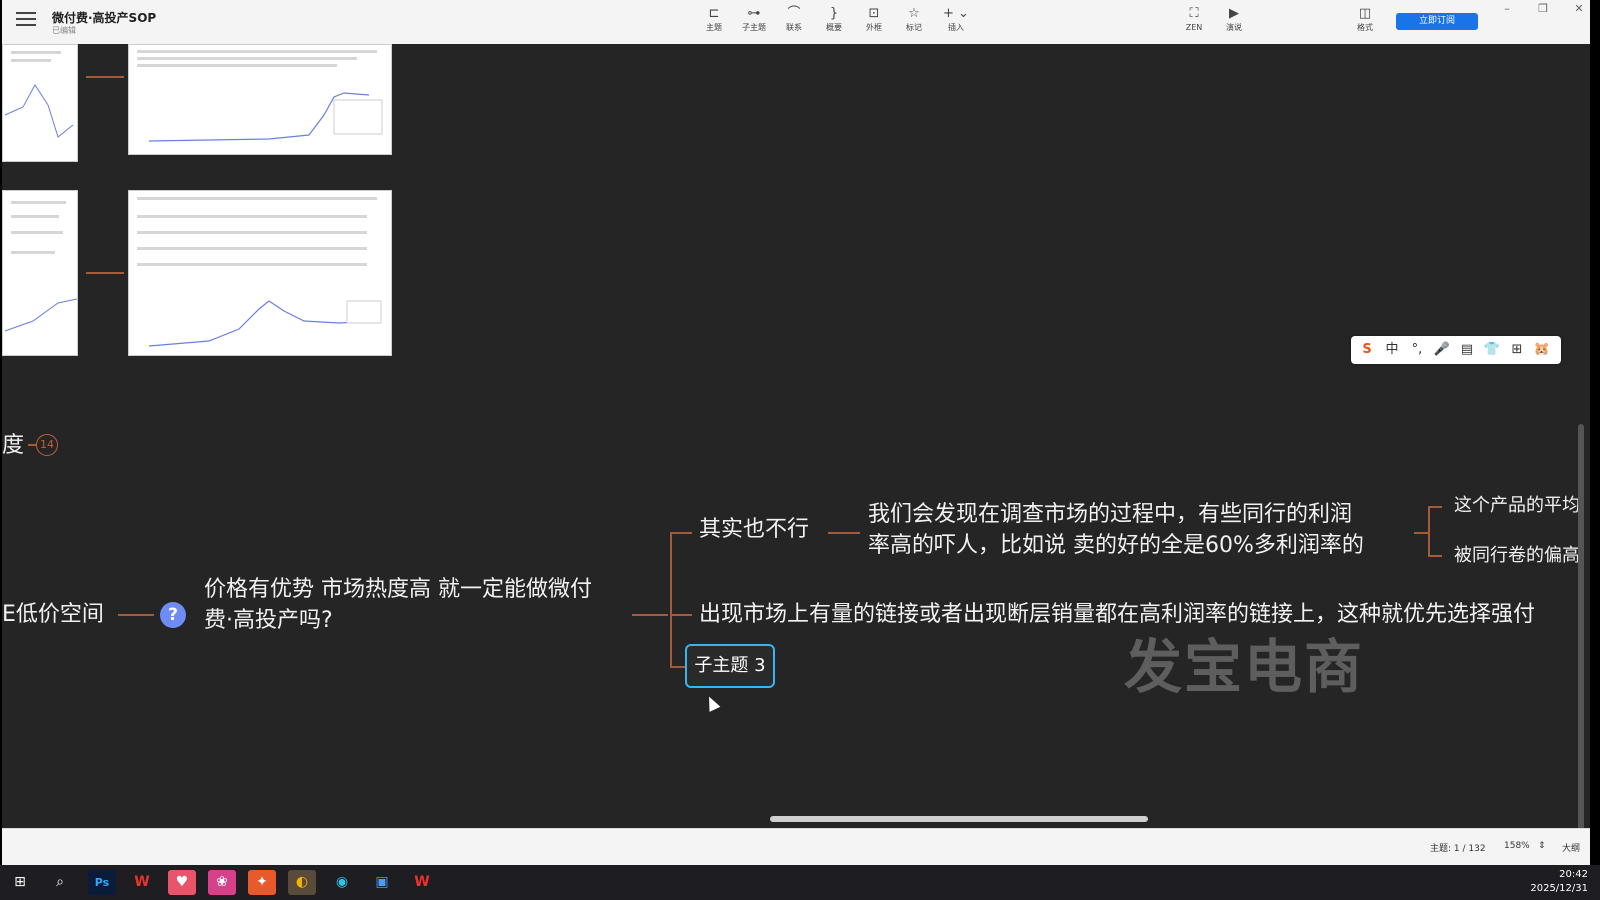  I want to click on branch-node-high-volume: 出现市场上有量的链接或者出现断层销量都在高利润率的链接上，这种就优先选择强付, so click(1117, 614).